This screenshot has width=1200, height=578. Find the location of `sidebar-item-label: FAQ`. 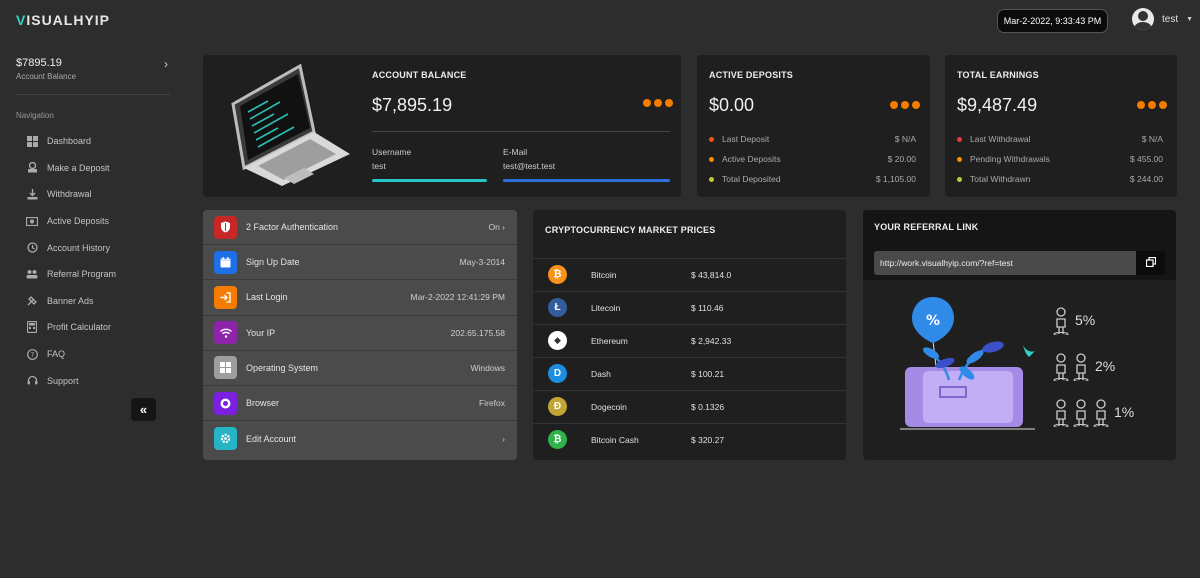

sidebar-item-label: FAQ is located at coordinates (56, 354).